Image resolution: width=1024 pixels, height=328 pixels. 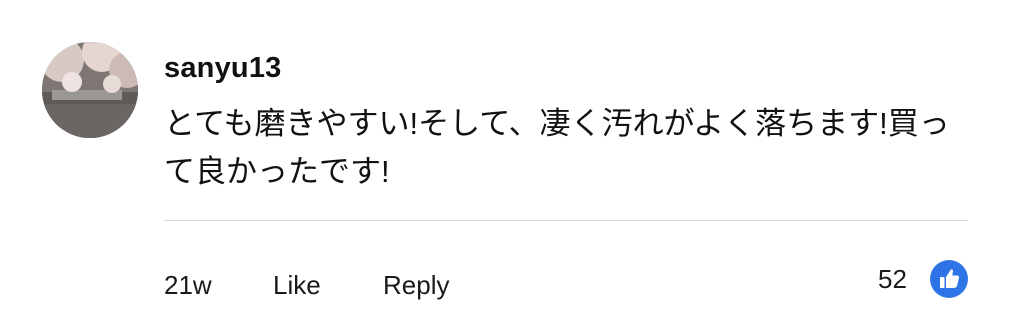 I want to click on divider, so click(x=566, y=220).